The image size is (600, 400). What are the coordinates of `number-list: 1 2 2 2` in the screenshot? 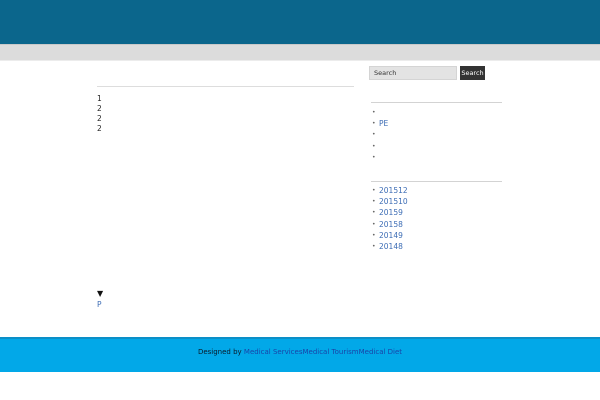 It's located at (99, 114).